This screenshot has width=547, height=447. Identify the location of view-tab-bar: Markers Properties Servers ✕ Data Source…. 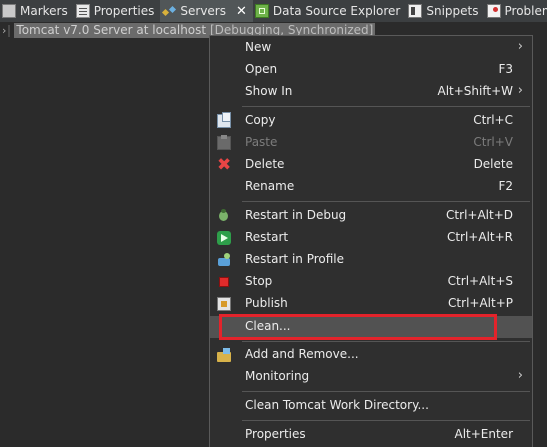
(273, 11).